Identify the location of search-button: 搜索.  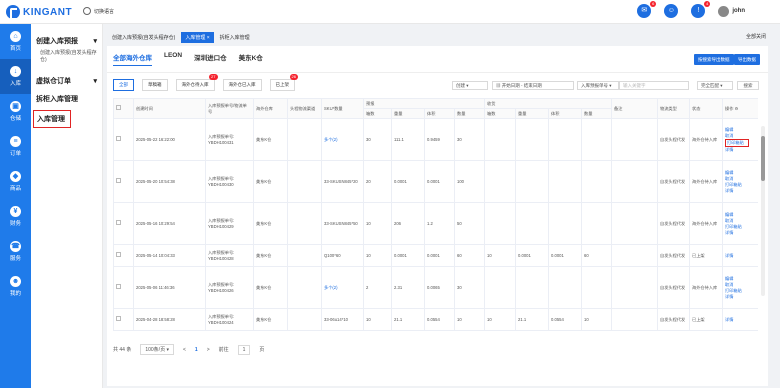
(748, 85).